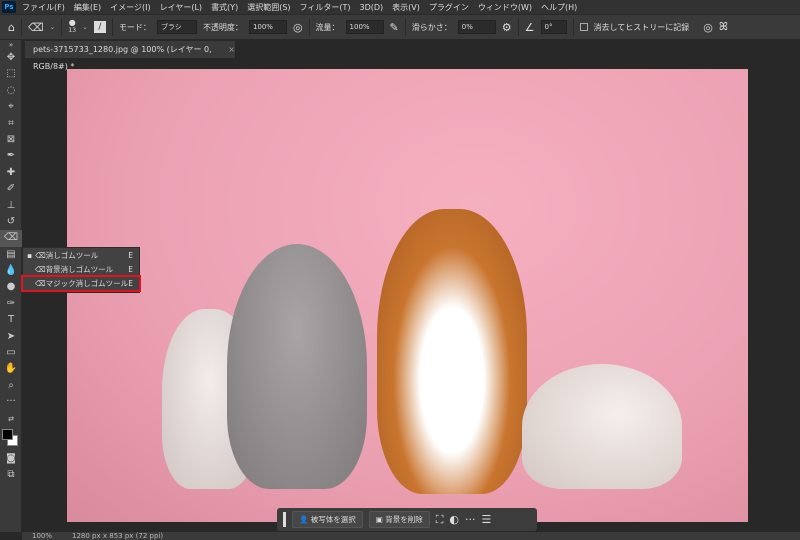 The width and height of the screenshot is (800, 540). What do you see at coordinates (399, 519) in the screenshot?
I see `remove-background-button: ▣ 背景を削除` at bounding box center [399, 519].